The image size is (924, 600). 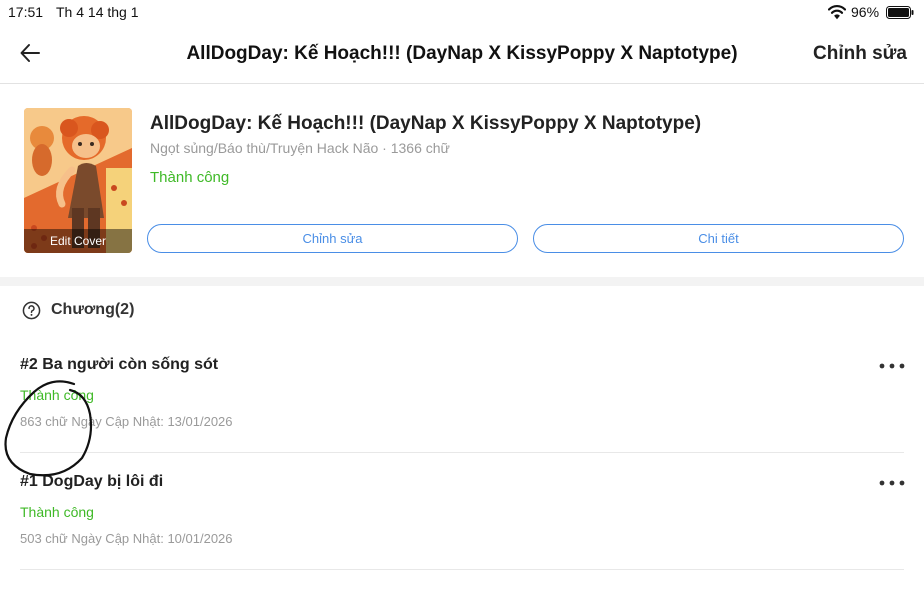 What do you see at coordinates (462, 281) in the screenshot?
I see `section-divider` at bounding box center [462, 281].